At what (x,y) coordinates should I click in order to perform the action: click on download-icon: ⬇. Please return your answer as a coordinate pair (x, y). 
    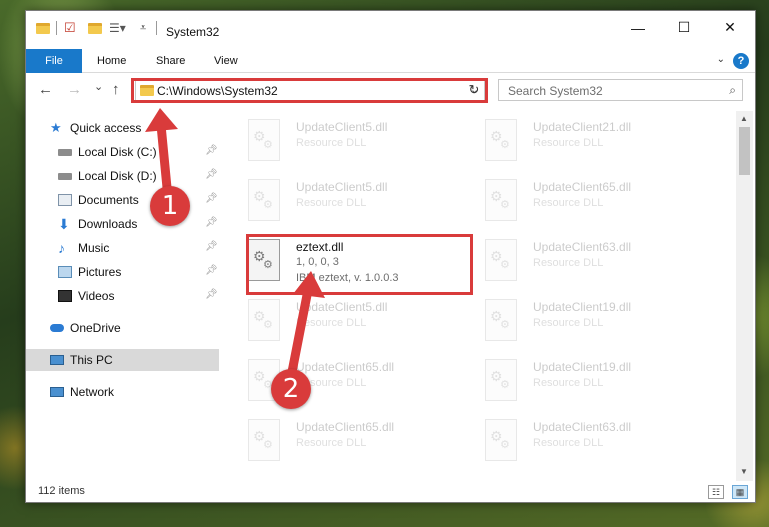
    Looking at the image, I should click on (64, 224).